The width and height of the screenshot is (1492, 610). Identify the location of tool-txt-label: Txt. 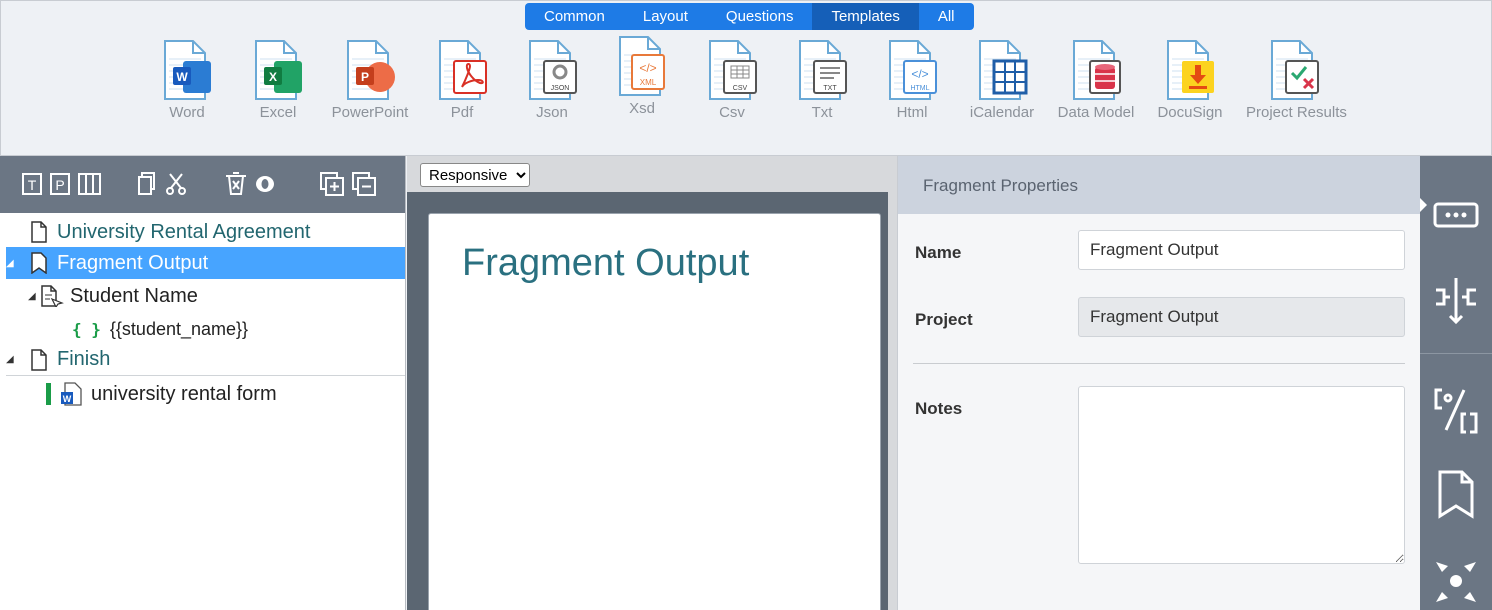
(822, 112).